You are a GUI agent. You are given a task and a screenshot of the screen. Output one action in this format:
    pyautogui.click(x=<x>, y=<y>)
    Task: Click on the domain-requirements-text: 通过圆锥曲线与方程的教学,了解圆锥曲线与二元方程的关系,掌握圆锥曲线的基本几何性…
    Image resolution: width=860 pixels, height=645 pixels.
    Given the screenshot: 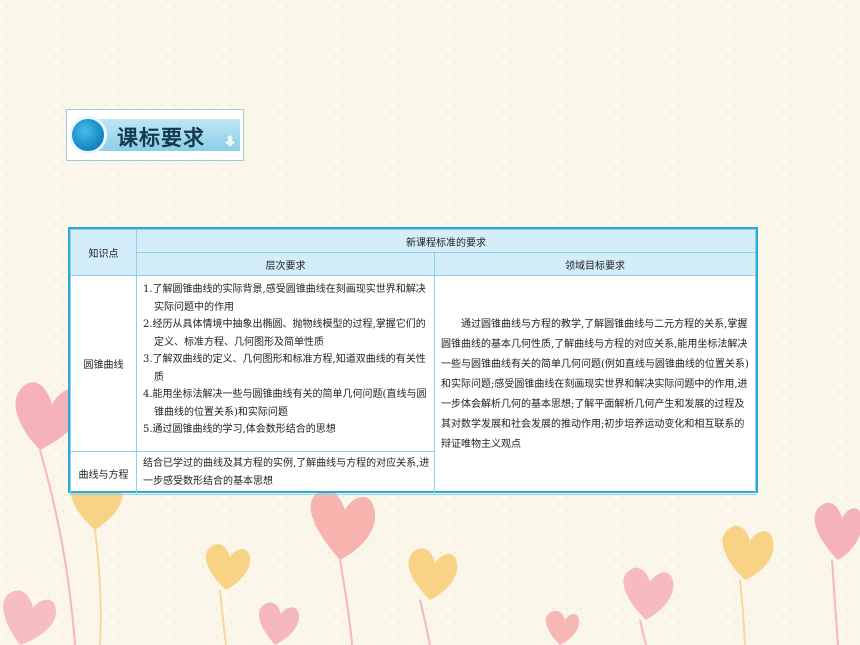 What is the action you would take?
    pyautogui.click(x=595, y=385)
    